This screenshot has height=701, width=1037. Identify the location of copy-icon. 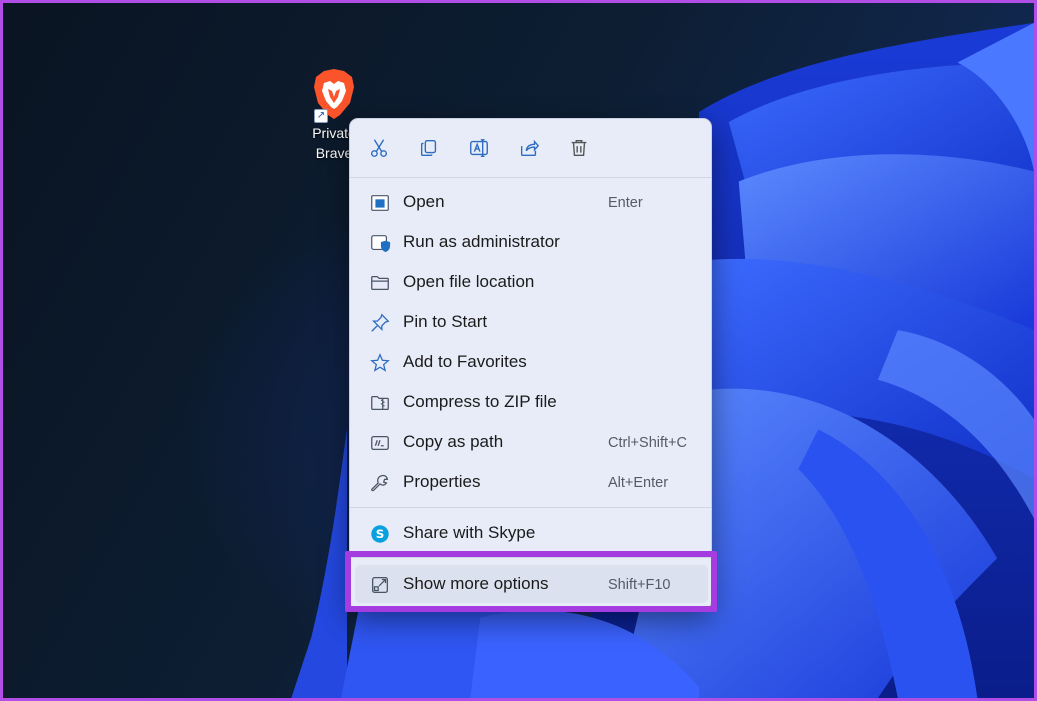
(428, 148).